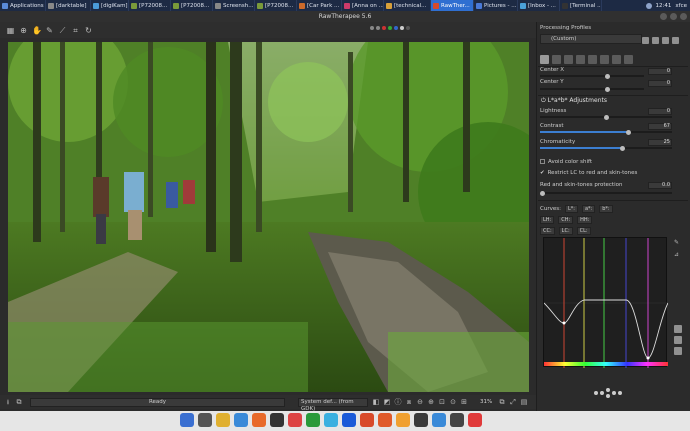  I want to click on curve-edit-icon: ✎, so click(677, 242).